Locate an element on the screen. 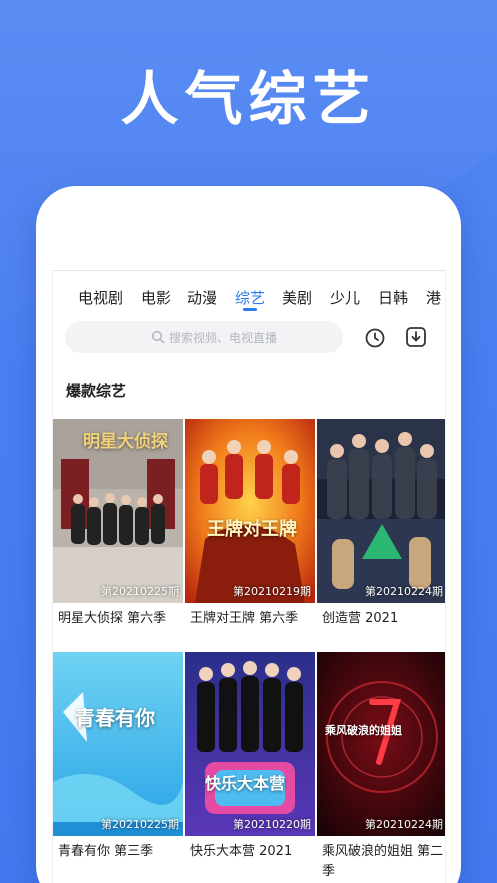 The image size is (497, 883). variety-card: 第20210224期 创造营 2021 is located at coordinates (381, 531).